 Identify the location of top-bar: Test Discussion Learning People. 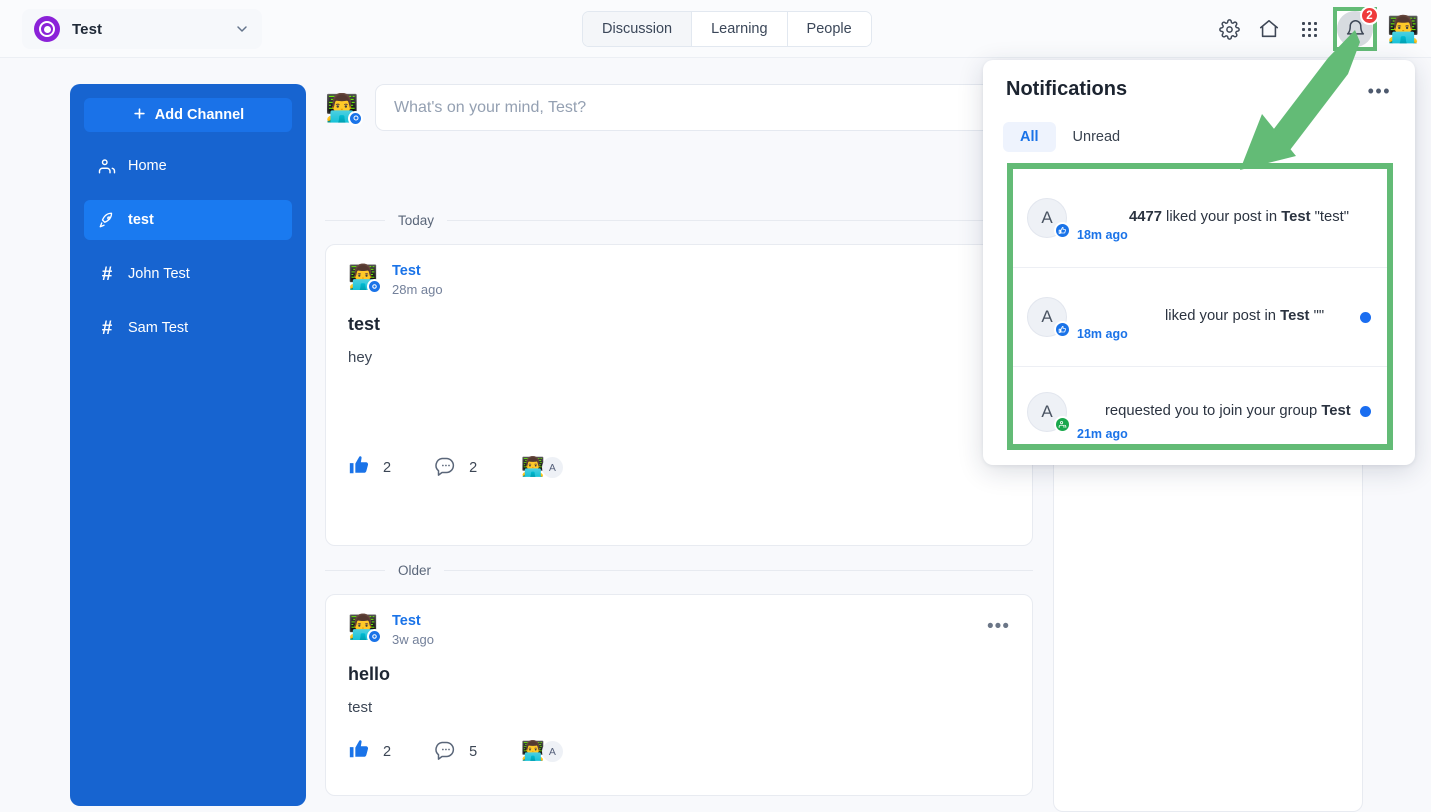
(715, 29).